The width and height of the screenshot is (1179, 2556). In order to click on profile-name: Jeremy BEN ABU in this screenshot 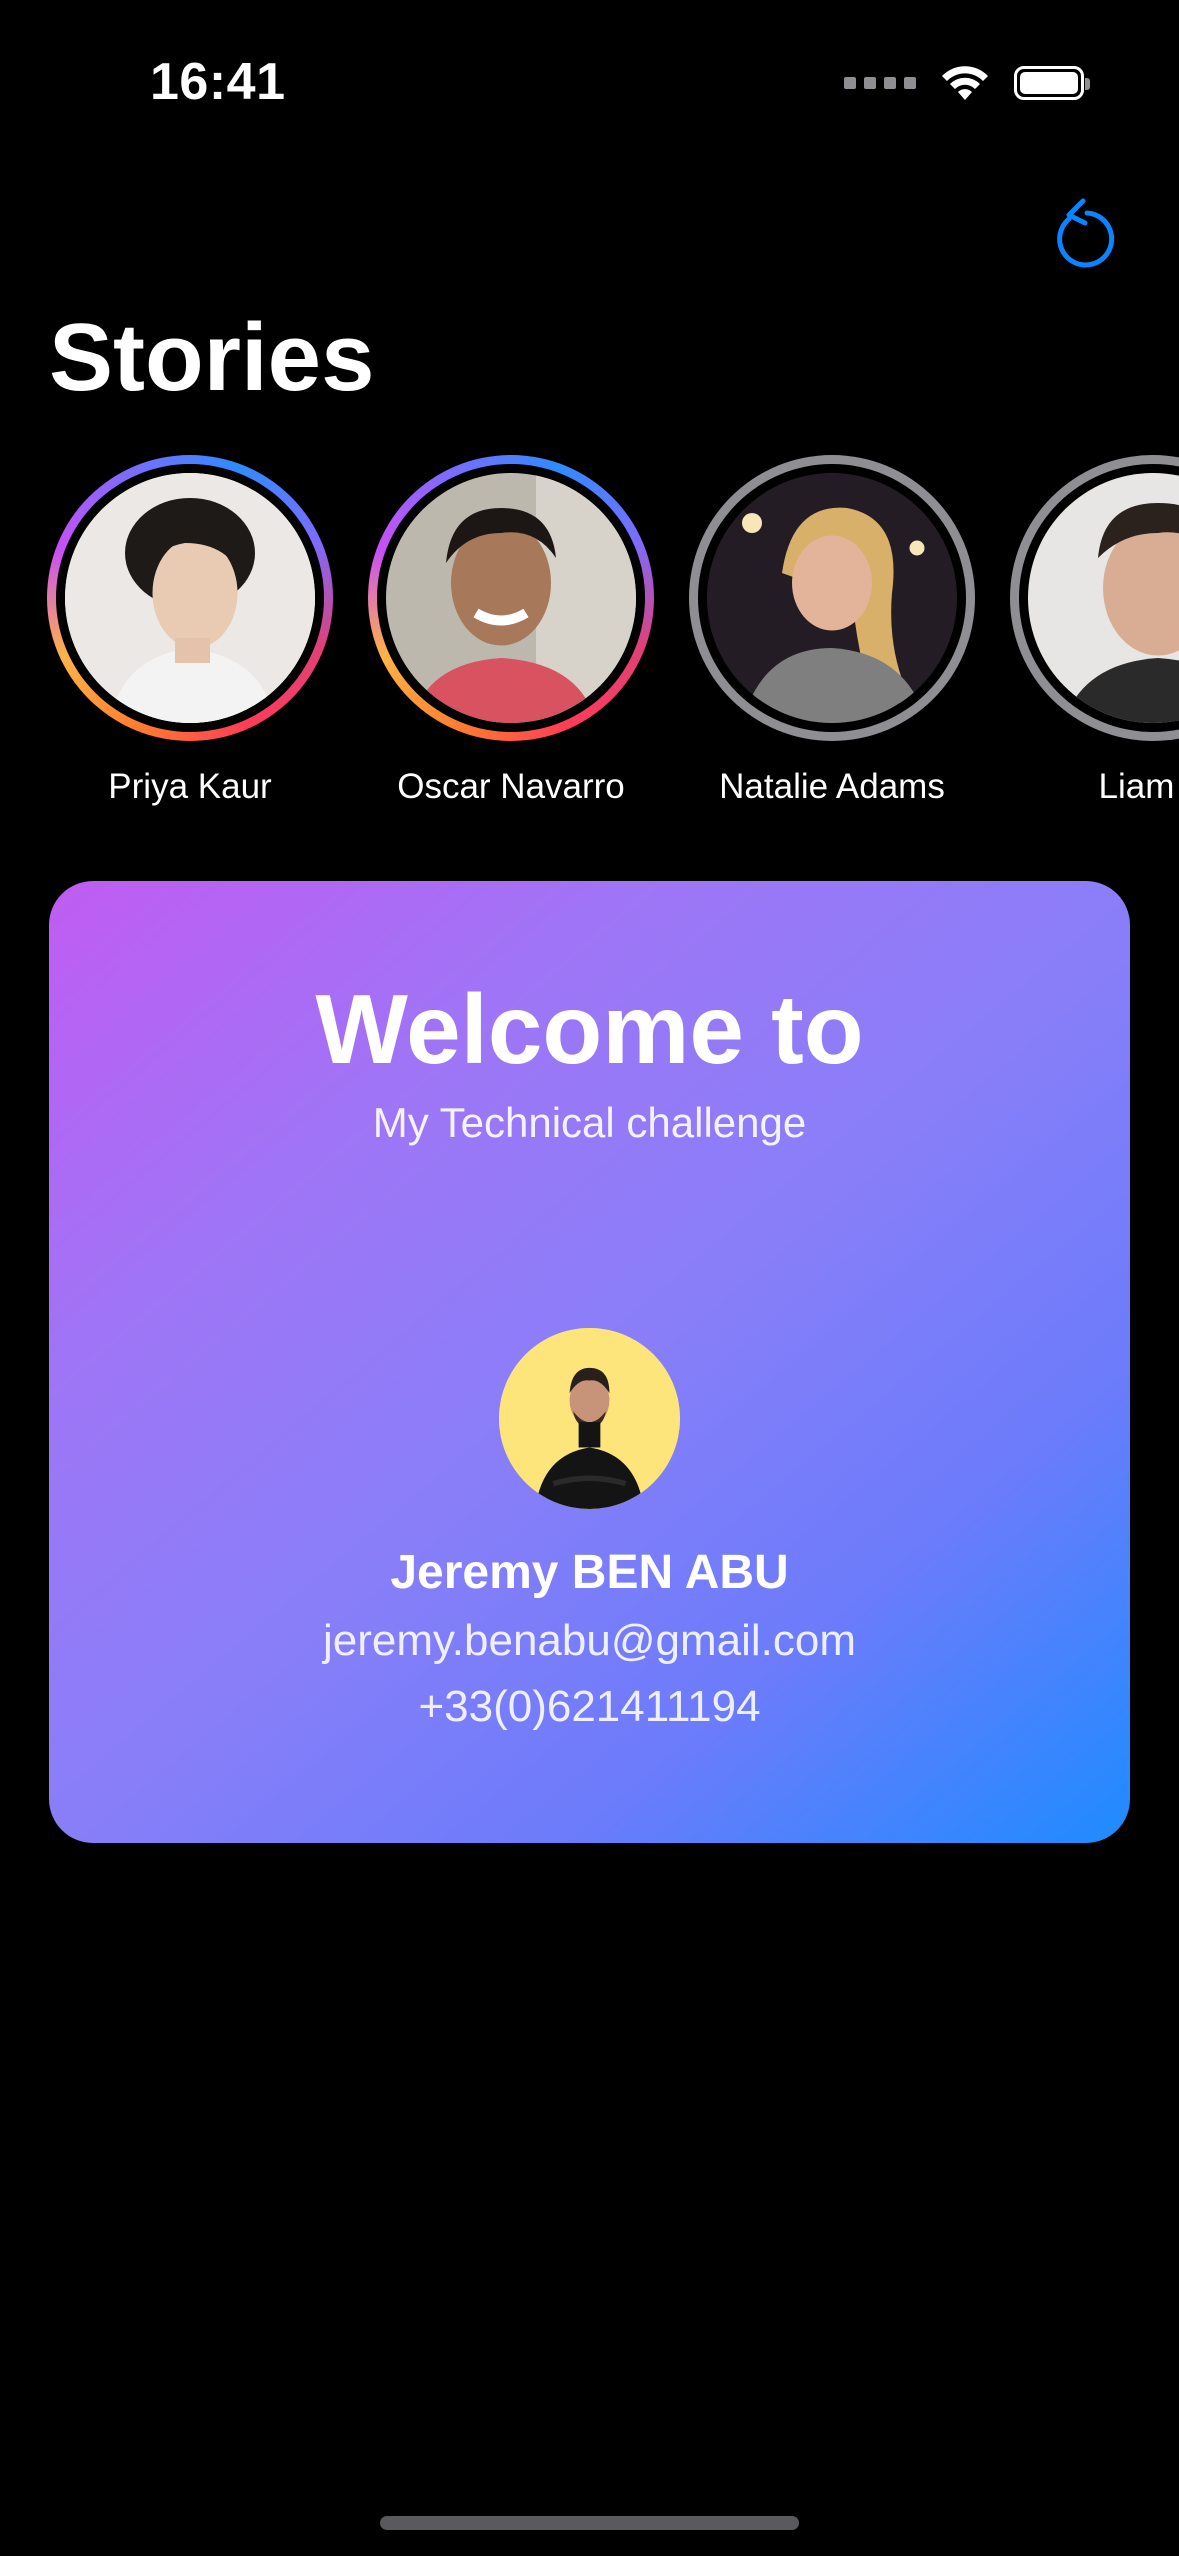, I will do `click(589, 1572)`.